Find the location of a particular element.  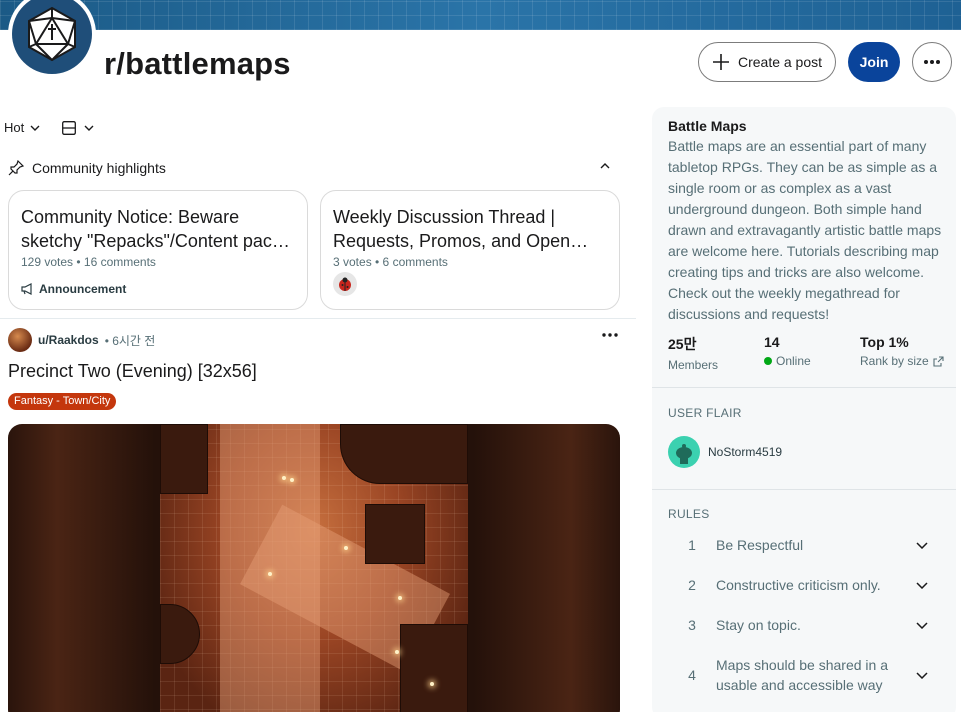

pin-icon is located at coordinates (16, 168).